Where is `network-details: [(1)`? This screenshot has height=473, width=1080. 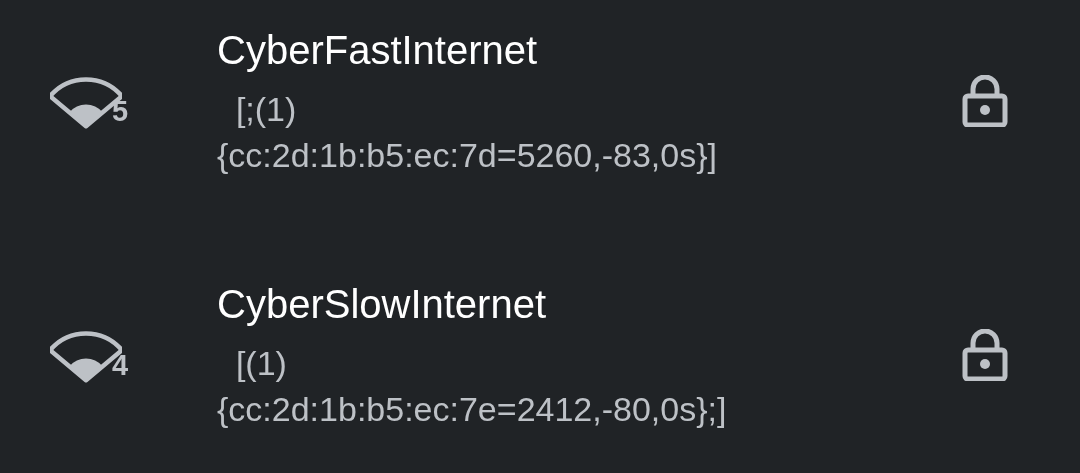 network-details: [(1) is located at coordinates (261, 363).